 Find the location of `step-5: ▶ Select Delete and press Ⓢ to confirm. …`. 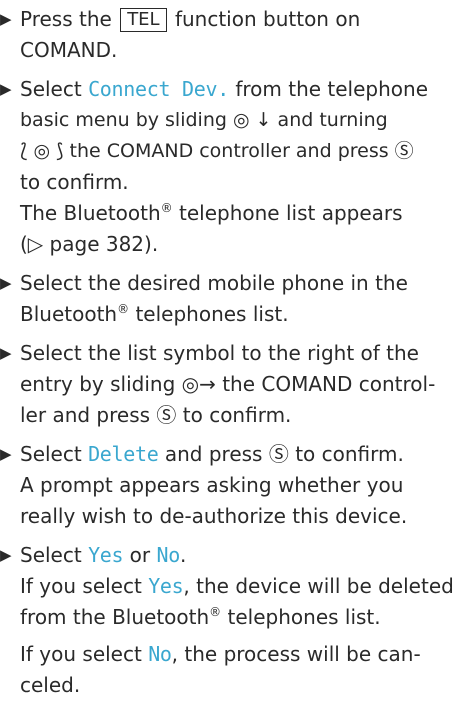

step-5: ▶ Select Delete and press Ⓢ to confirm. … is located at coordinates (229, 485).